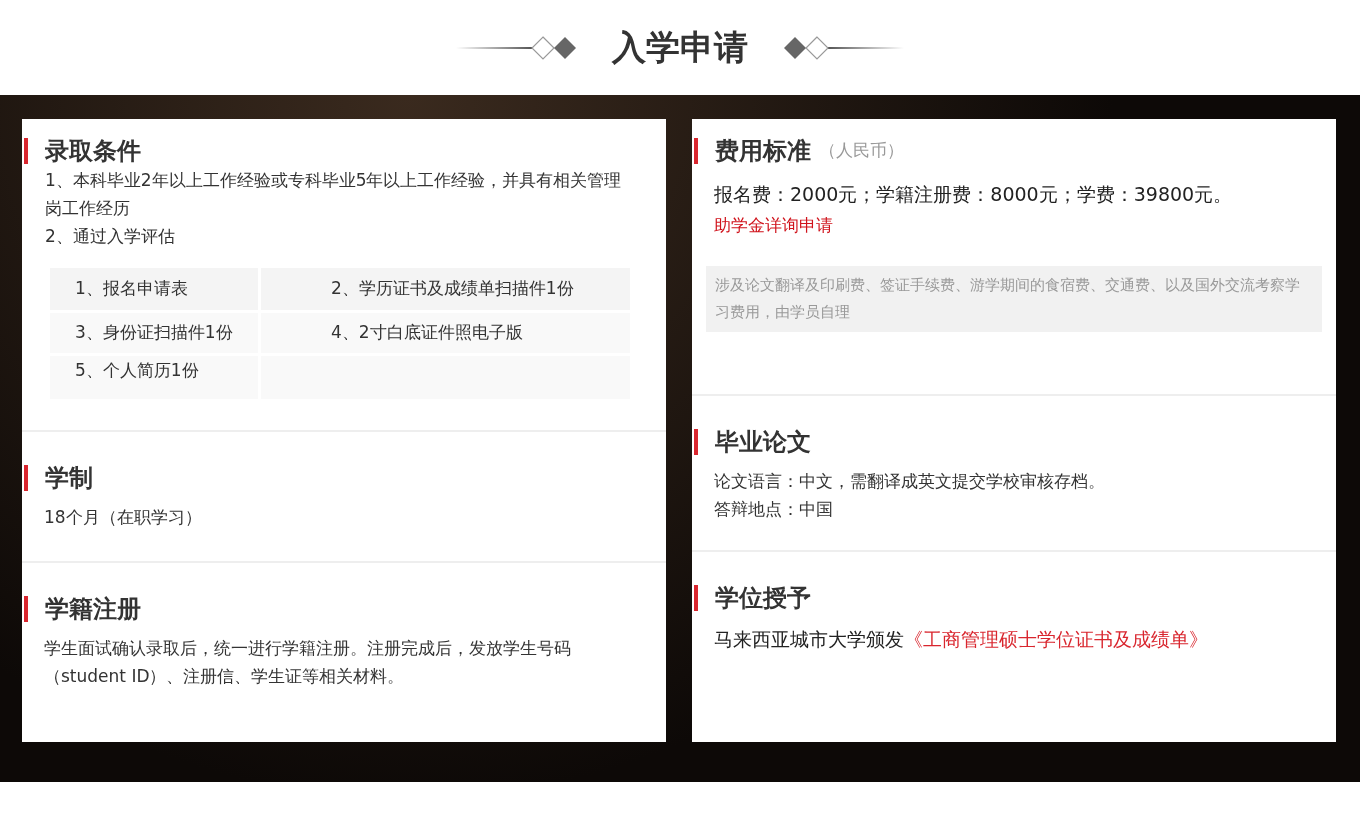  Describe the element at coordinates (93, 609) in the screenshot. I see `section-title: 学籍注册` at that location.